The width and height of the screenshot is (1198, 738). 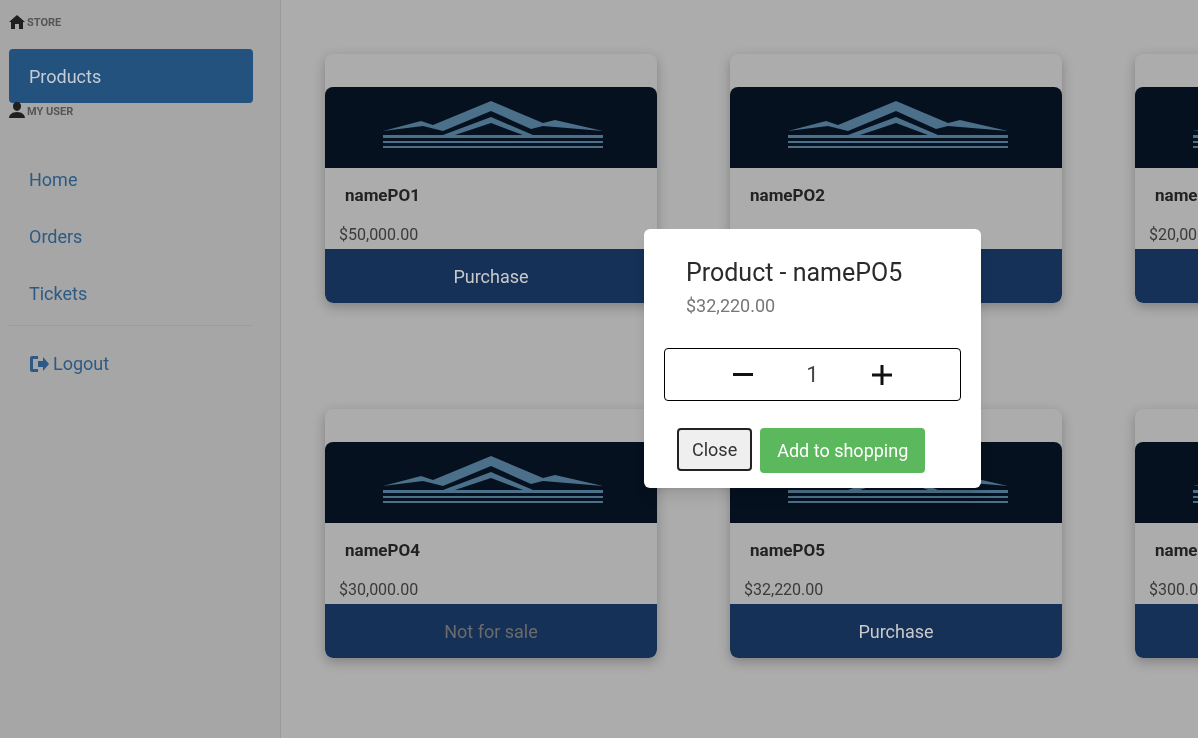 What do you see at coordinates (131, 76) in the screenshot?
I see `nav-item: Products` at bounding box center [131, 76].